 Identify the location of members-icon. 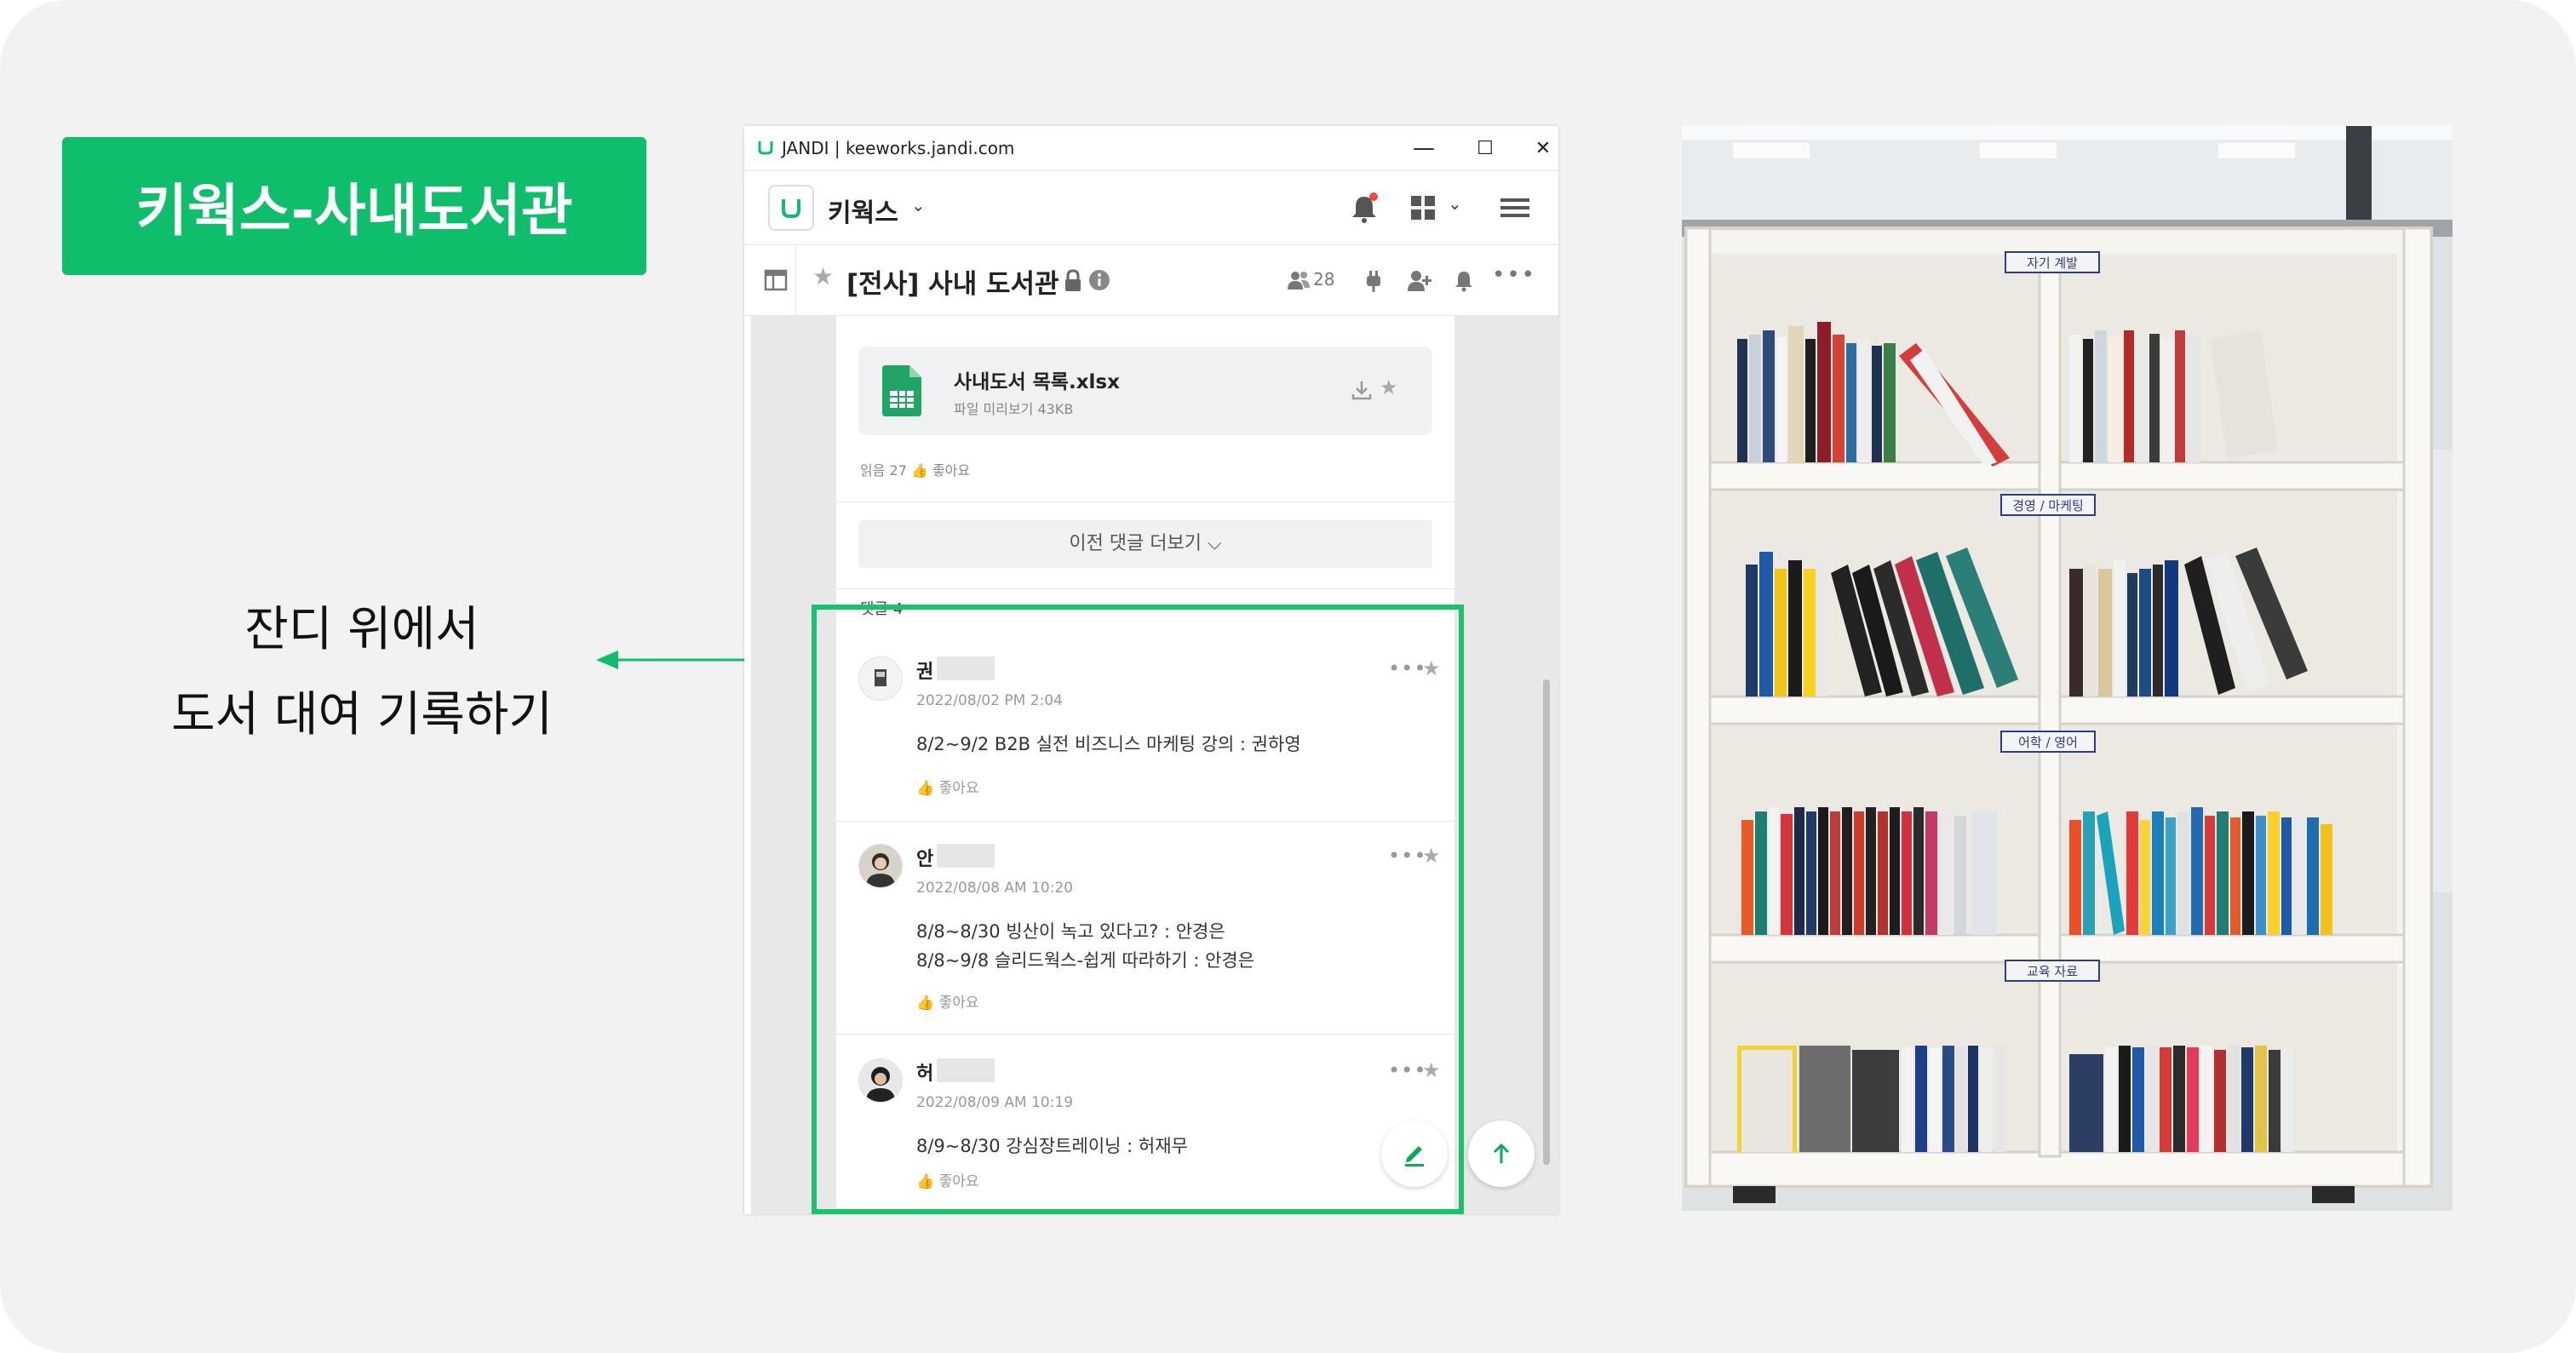
(1298, 280).